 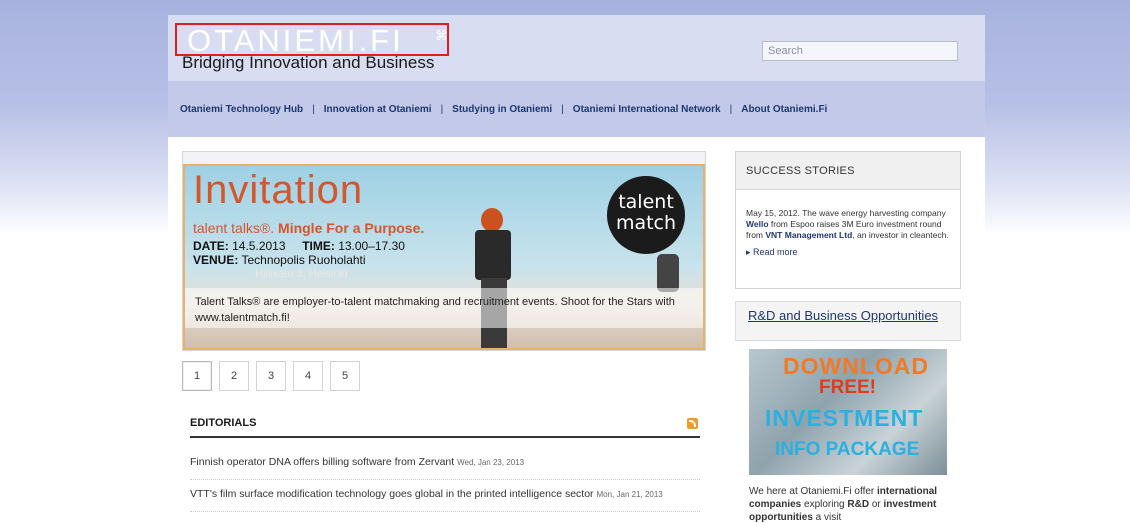 What do you see at coordinates (692, 423) in the screenshot?
I see `rss-icon` at bounding box center [692, 423].